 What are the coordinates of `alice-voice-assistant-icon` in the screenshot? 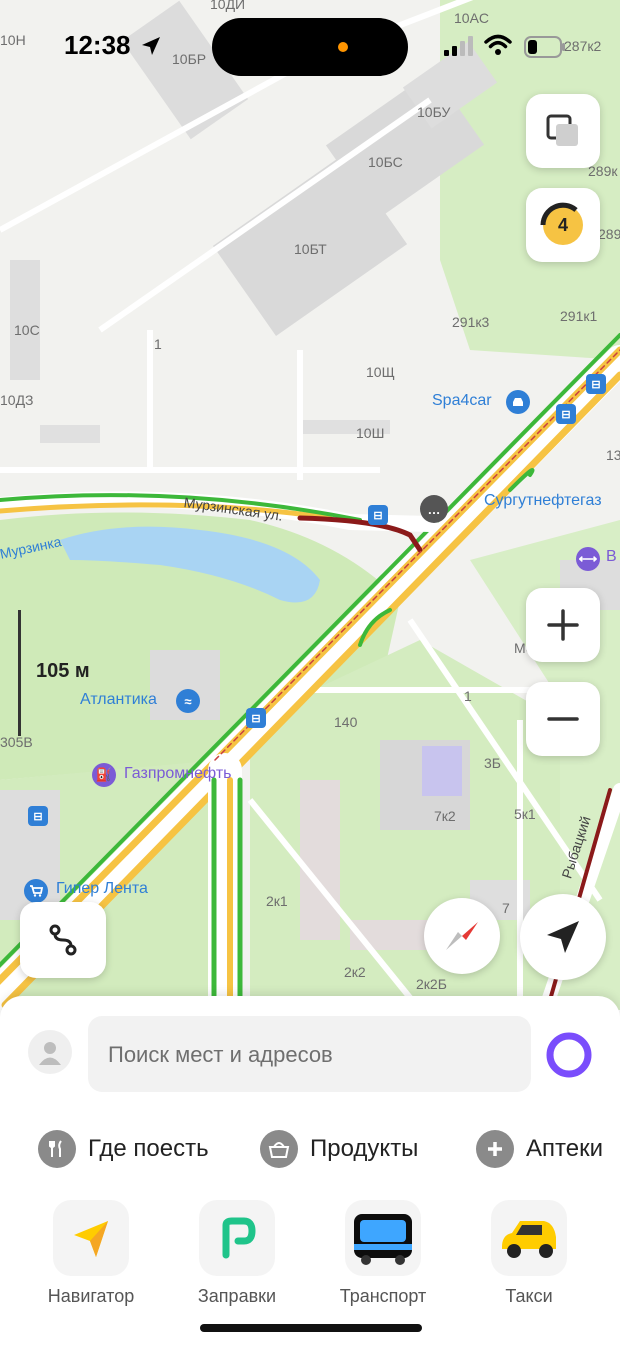 It's located at (569, 1055).